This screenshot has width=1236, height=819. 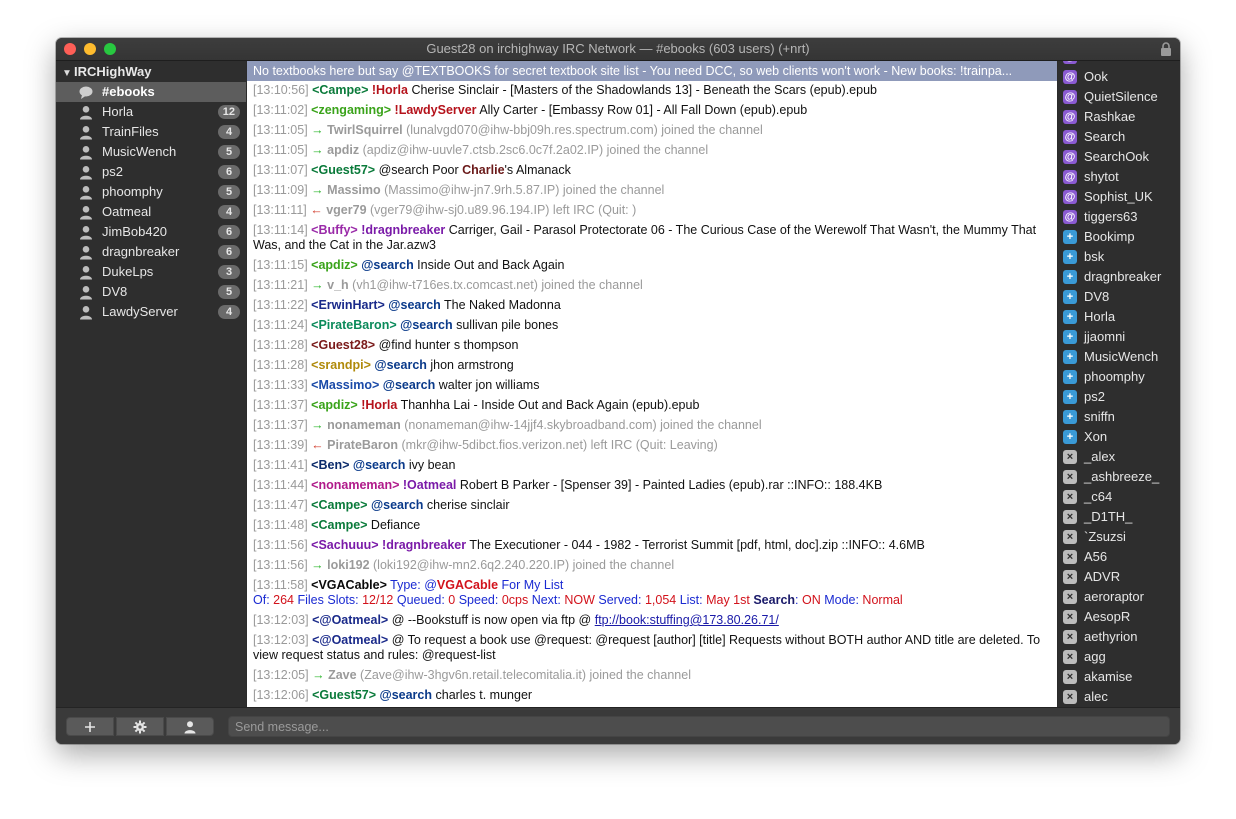 I want to click on user-list-item: × _ashbreeze_, so click(x=1119, y=477).